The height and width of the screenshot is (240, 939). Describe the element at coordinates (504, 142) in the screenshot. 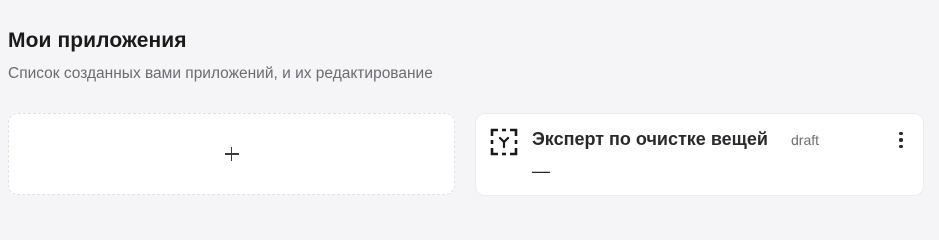

I see `app-placeholder-icon` at that location.